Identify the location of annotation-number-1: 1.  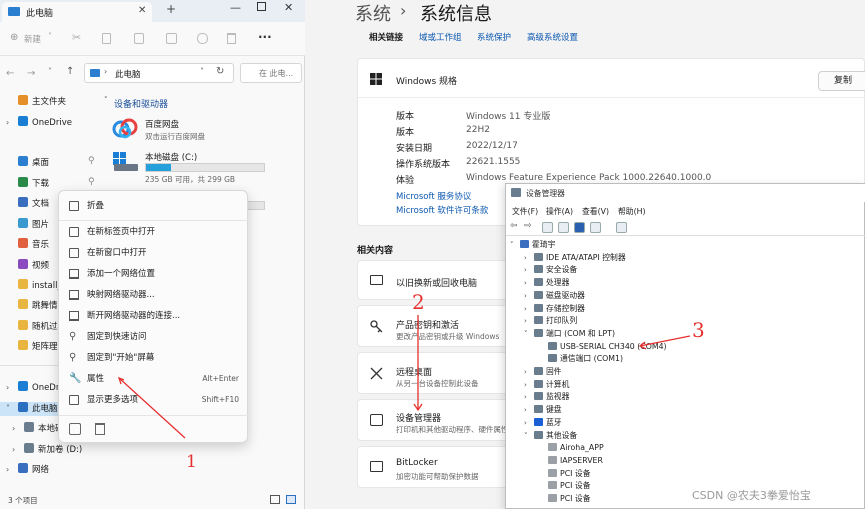
(191, 462).